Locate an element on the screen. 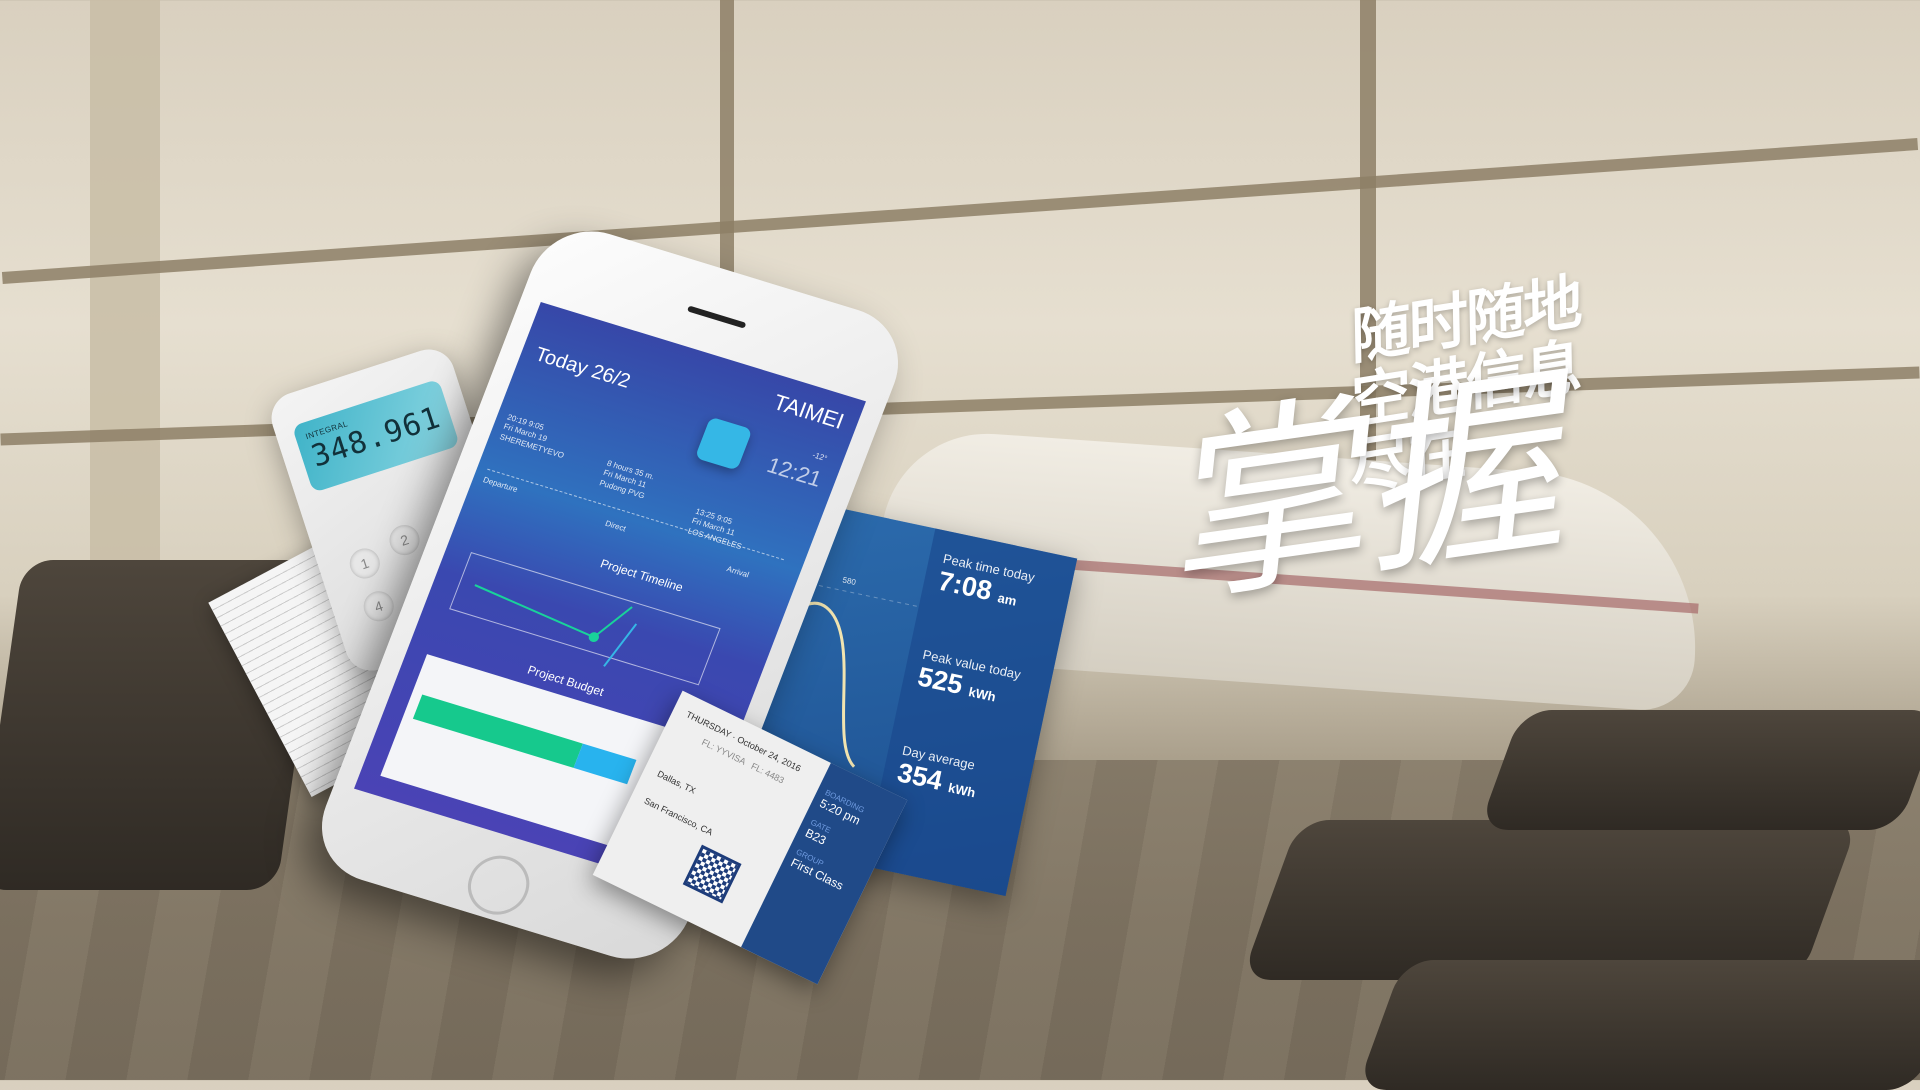 The height and width of the screenshot is (1090, 1920). budget-bar-spent is located at coordinates (497, 731).